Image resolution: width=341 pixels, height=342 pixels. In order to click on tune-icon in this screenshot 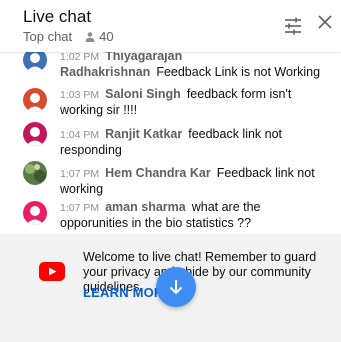, I will do `click(293, 28)`.